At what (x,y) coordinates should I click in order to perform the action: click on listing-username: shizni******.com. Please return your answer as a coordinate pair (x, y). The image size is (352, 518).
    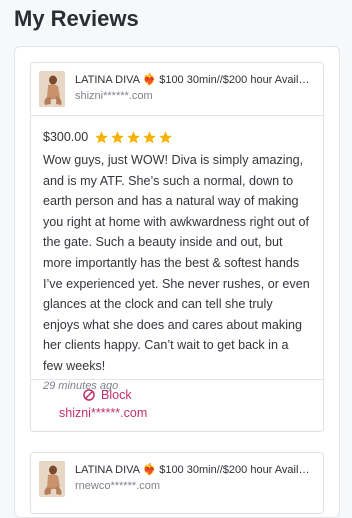
    Looking at the image, I should click on (114, 96).